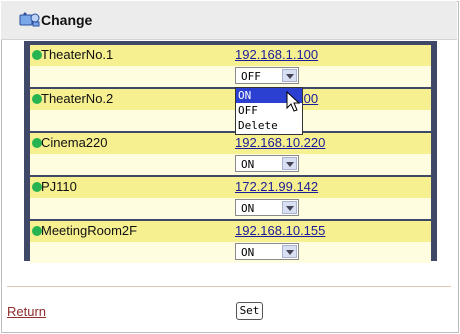 This screenshot has width=460, height=334. I want to click on state-select: OFF, so click(267, 75).